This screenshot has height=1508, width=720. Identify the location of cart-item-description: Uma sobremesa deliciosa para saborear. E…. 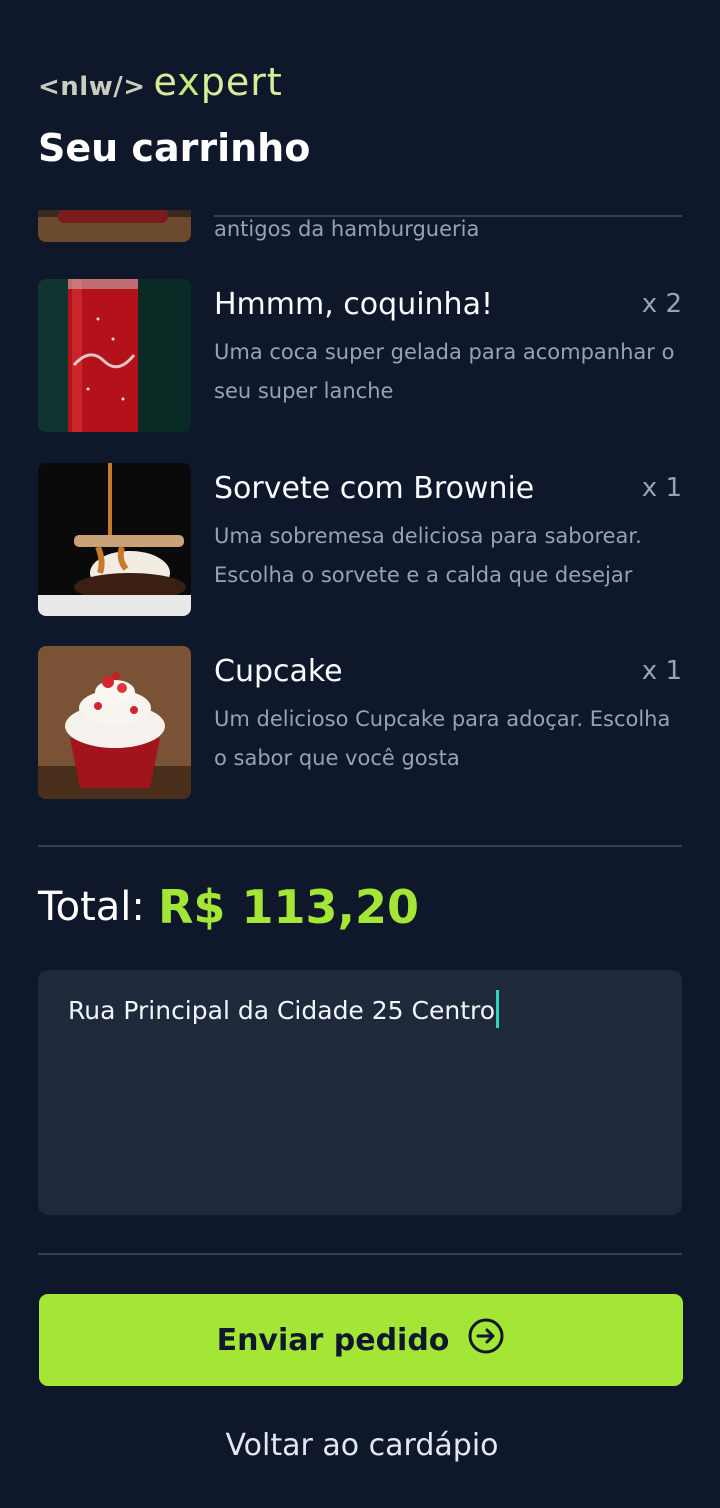
(428, 555).